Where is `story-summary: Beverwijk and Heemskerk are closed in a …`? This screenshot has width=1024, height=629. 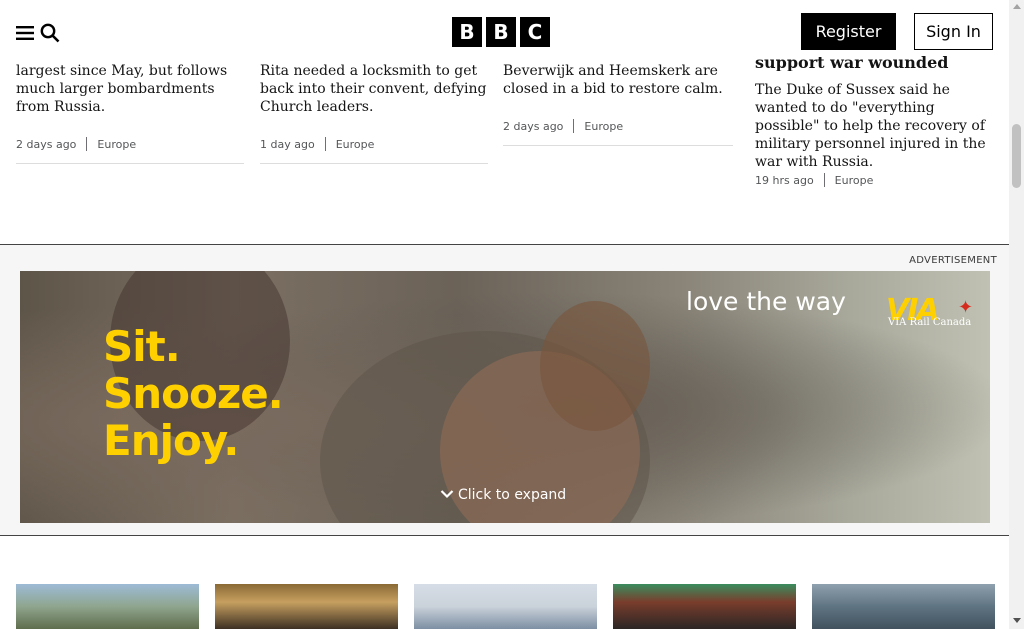 story-summary: Beverwijk and Heemskerk are closed in a … is located at coordinates (618, 80).